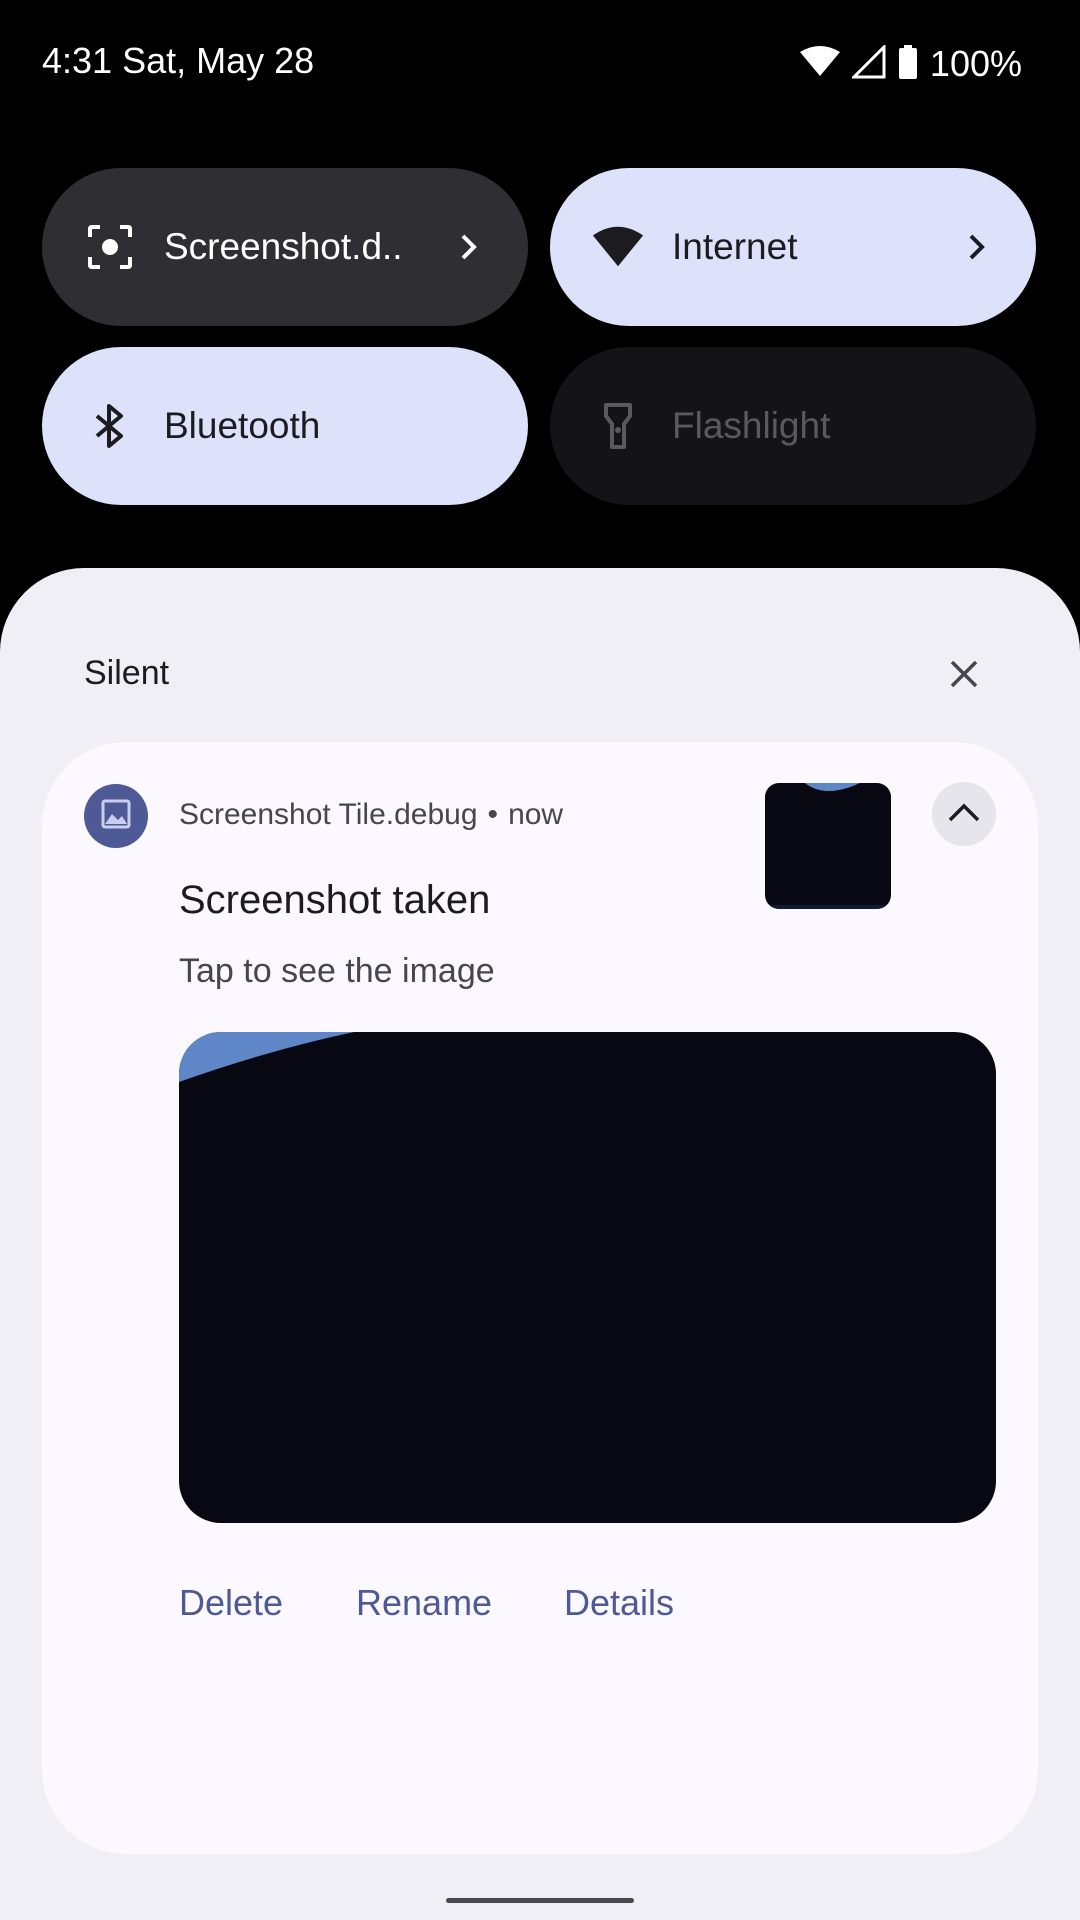 The width and height of the screenshot is (1080, 1920). Describe the element at coordinates (77, 60) in the screenshot. I see `clock-time: 4:31` at that location.